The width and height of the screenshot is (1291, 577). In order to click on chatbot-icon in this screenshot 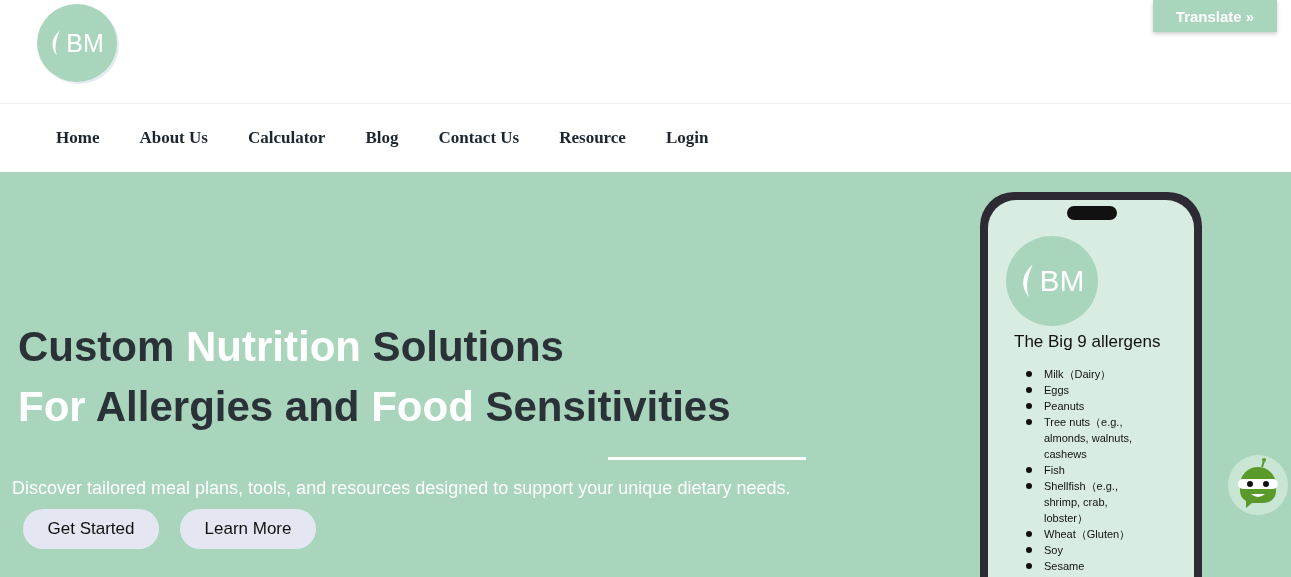, I will do `click(1258, 485)`.